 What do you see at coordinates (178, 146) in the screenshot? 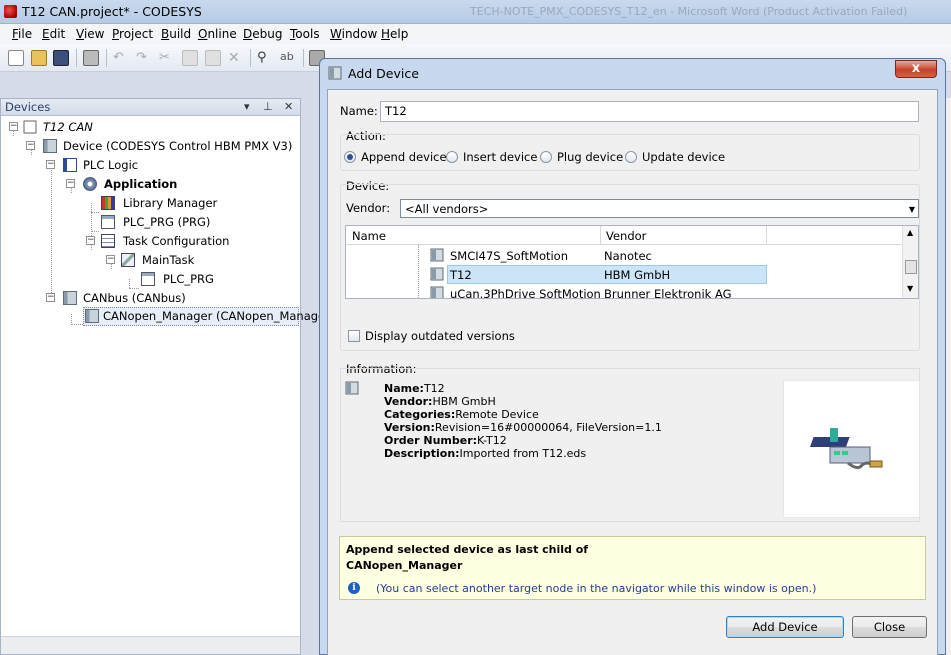
I see `tree-item-label: Device (CODESYS Control HBM PMX V3)` at bounding box center [178, 146].